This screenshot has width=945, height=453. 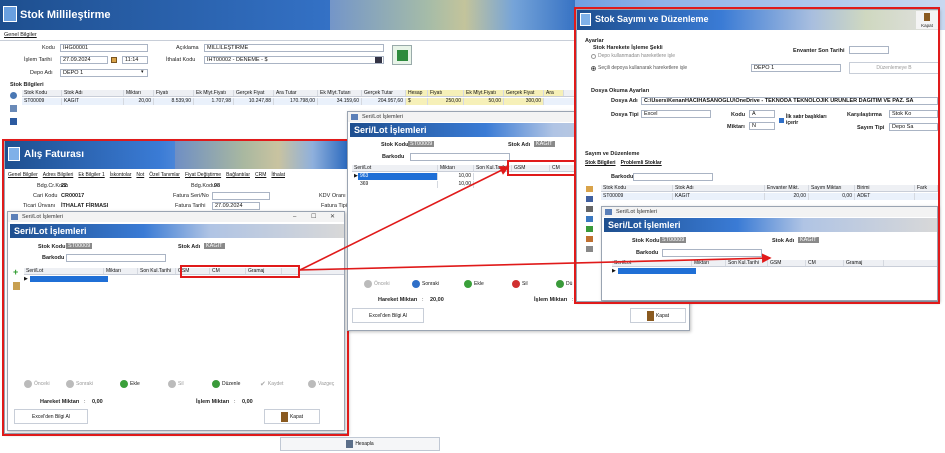 I want to click on tree-icon, so click(x=13, y=108).